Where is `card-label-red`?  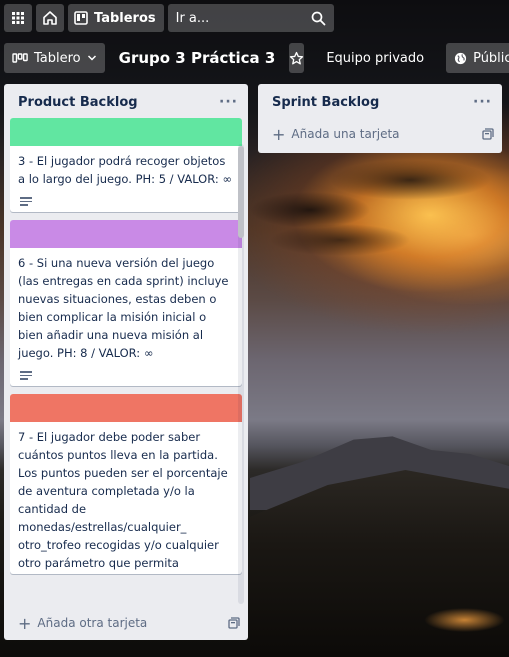 card-label-red is located at coordinates (126, 408).